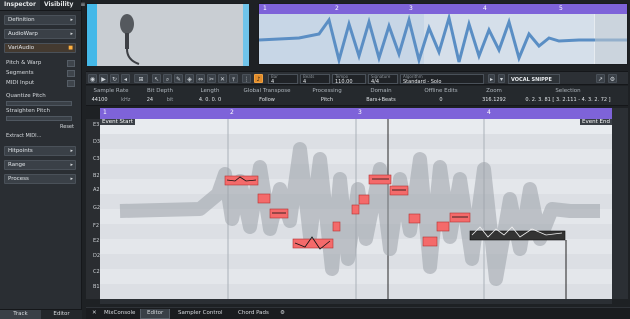 Image resolution: width=630 pixels, height=319 pixels. What do you see at coordinates (40, 34) in the screenshot?
I see `section-audiowarp: AudioWarp ▸` at bounding box center [40, 34].